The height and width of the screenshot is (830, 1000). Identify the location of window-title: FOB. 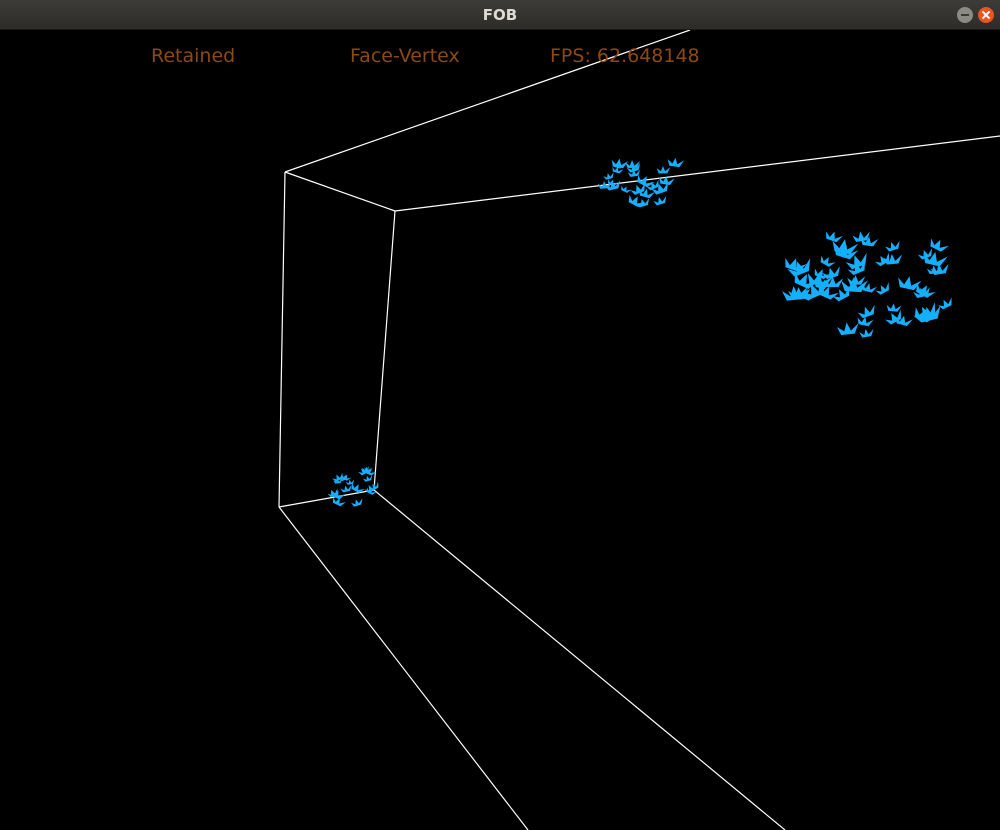
(500, 15).